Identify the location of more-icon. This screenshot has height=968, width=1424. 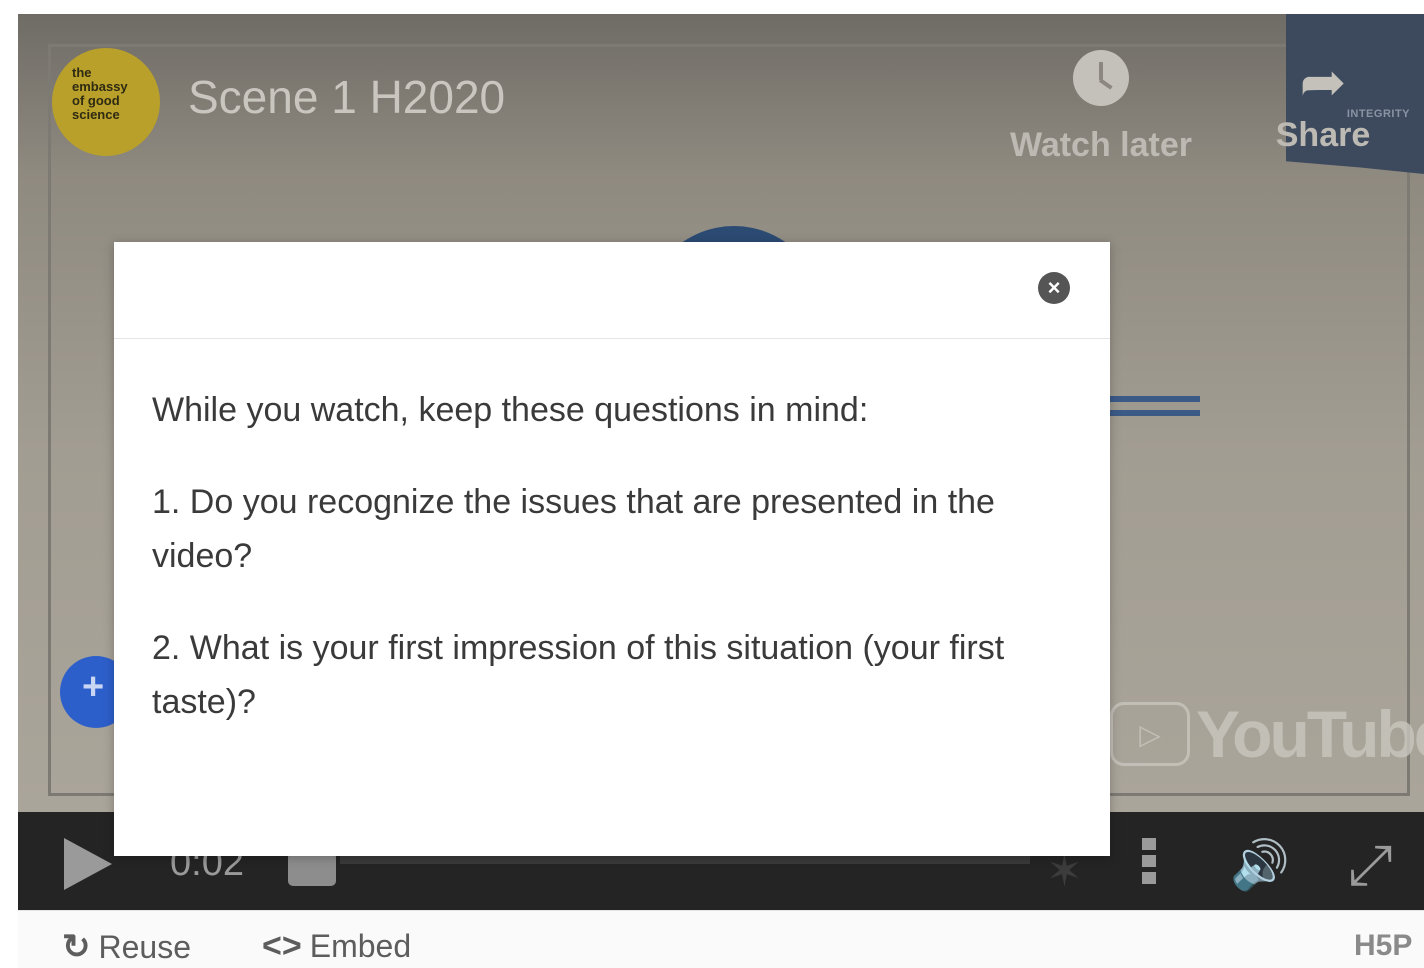
(1149, 863).